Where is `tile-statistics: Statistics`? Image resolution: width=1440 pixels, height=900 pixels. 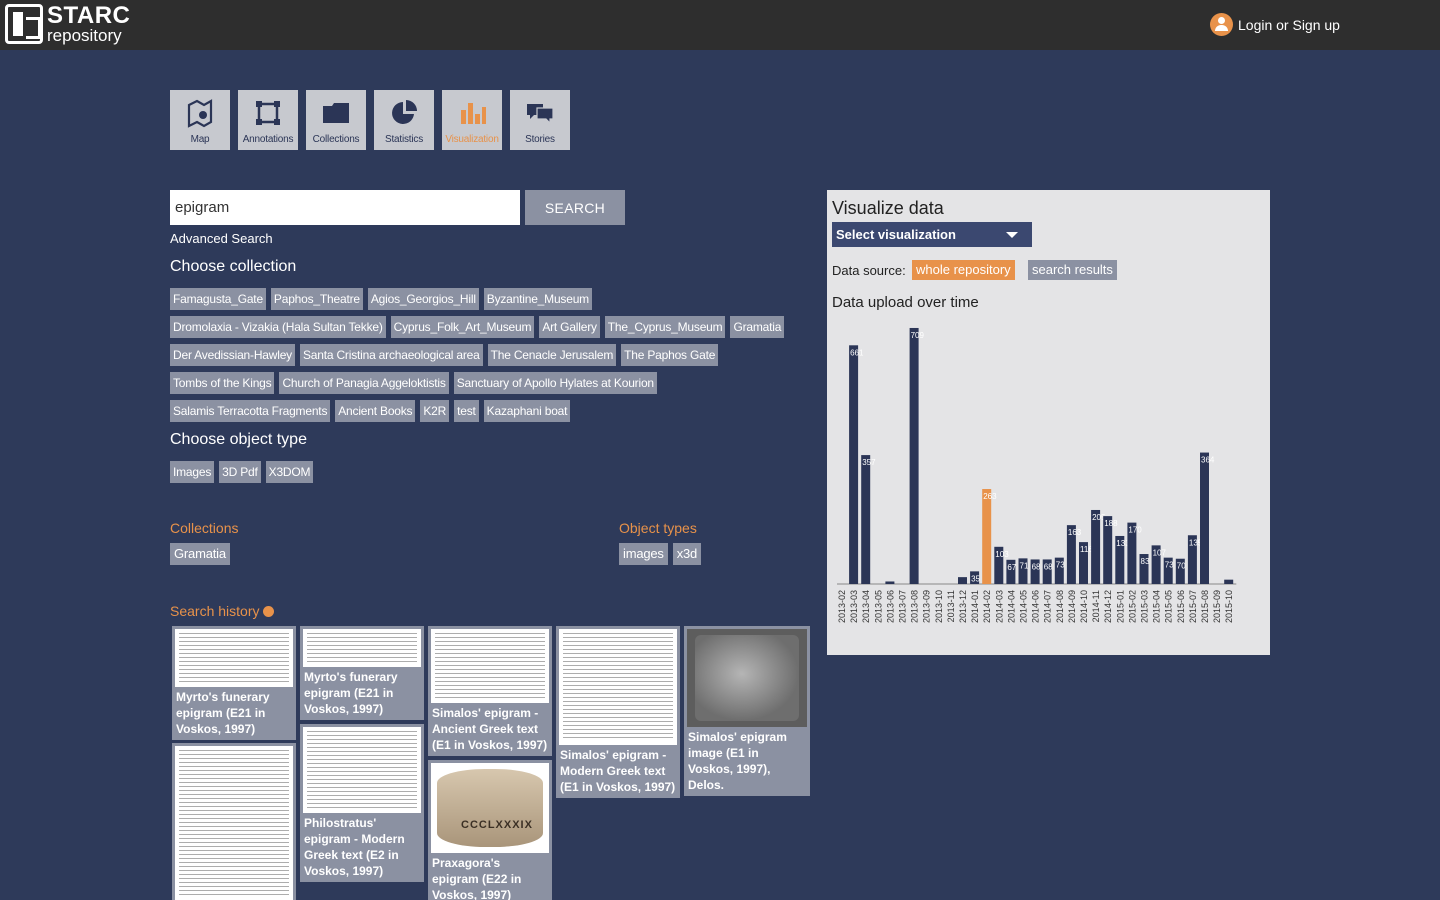
tile-statistics: Statistics is located at coordinates (404, 120).